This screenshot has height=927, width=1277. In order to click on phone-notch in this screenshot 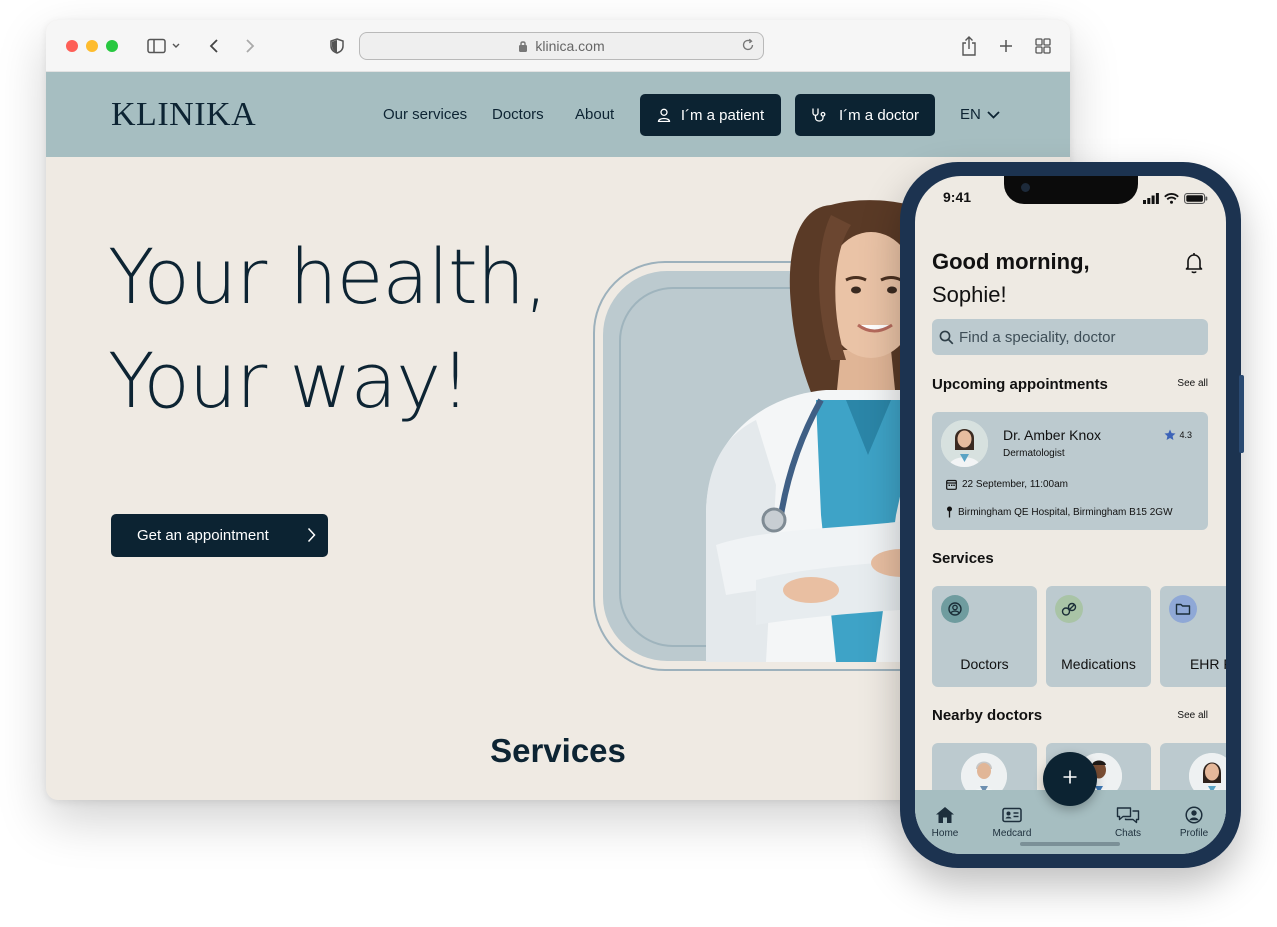, I will do `click(1071, 190)`.